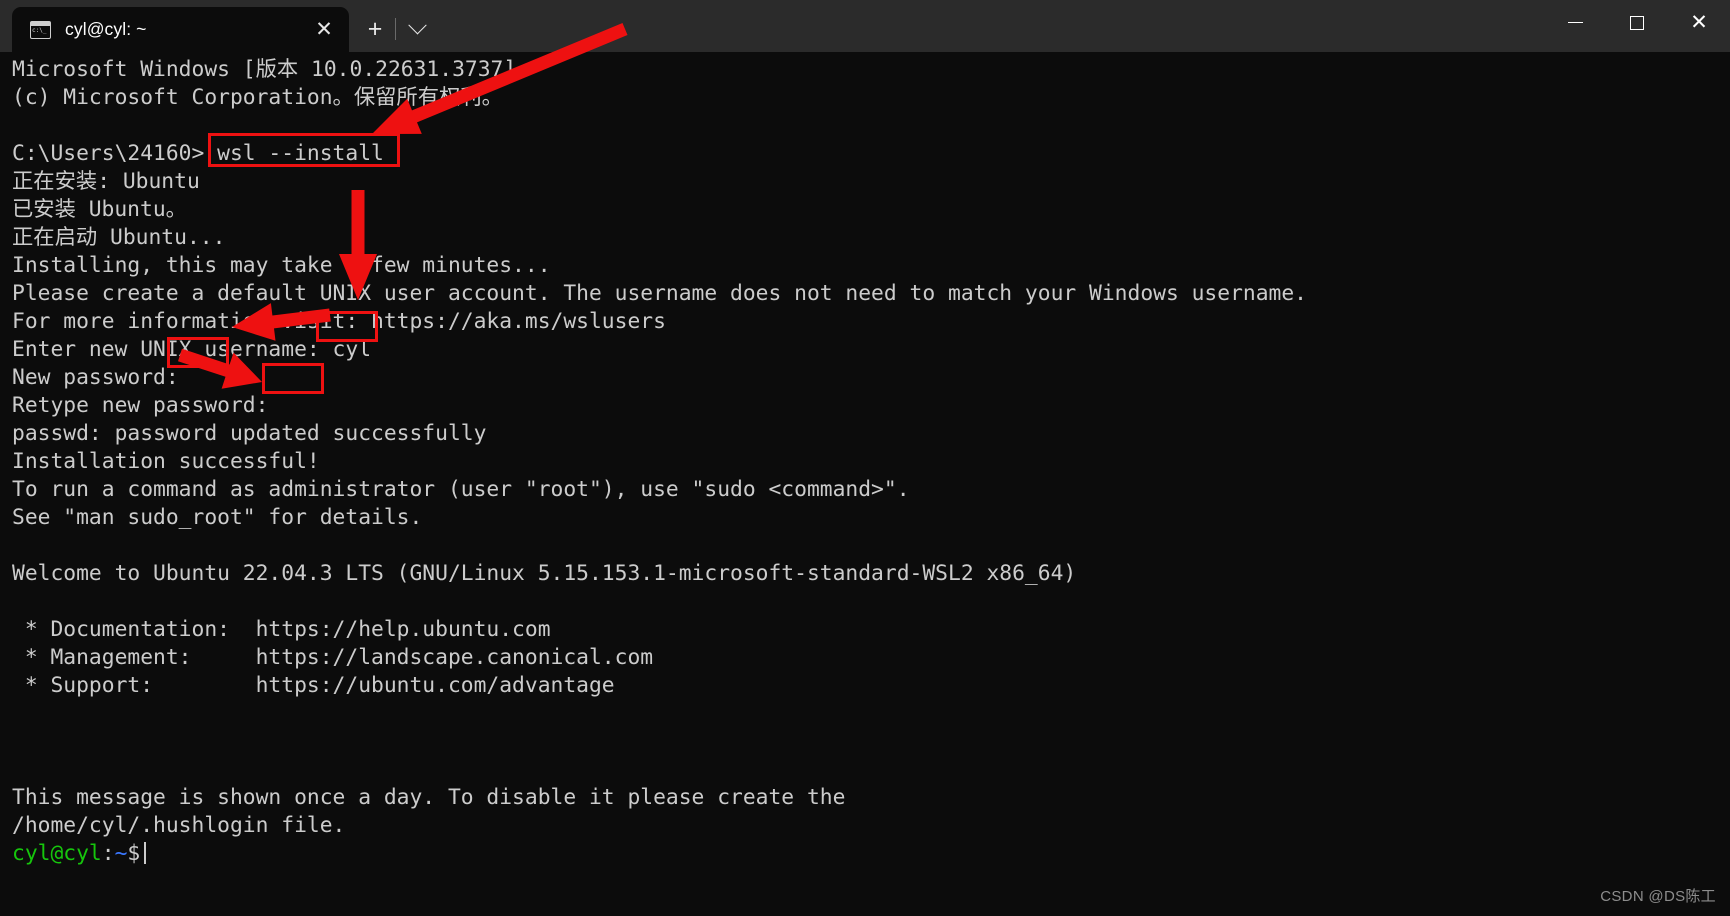 This screenshot has width=1730, height=916. I want to click on minimize-button, so click(1575, 22).